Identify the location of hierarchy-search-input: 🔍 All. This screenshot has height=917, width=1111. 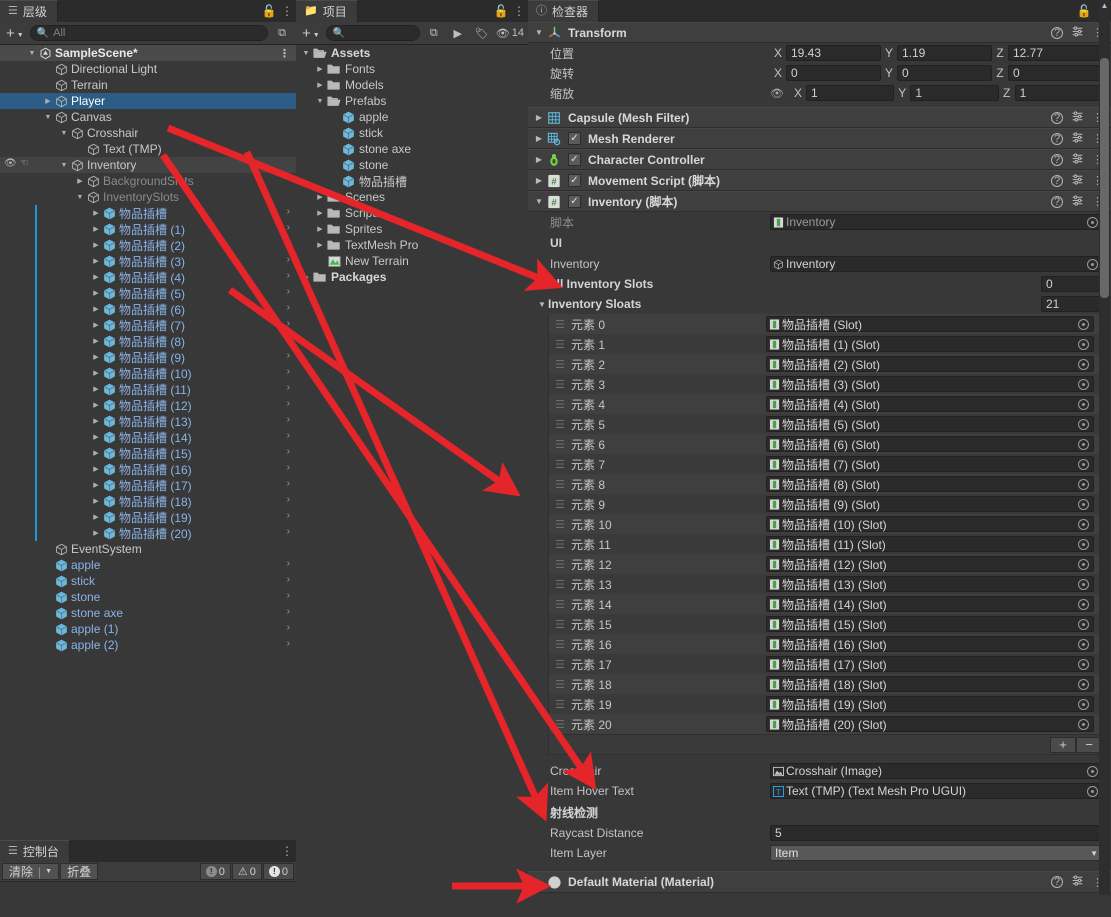
(148, 33).